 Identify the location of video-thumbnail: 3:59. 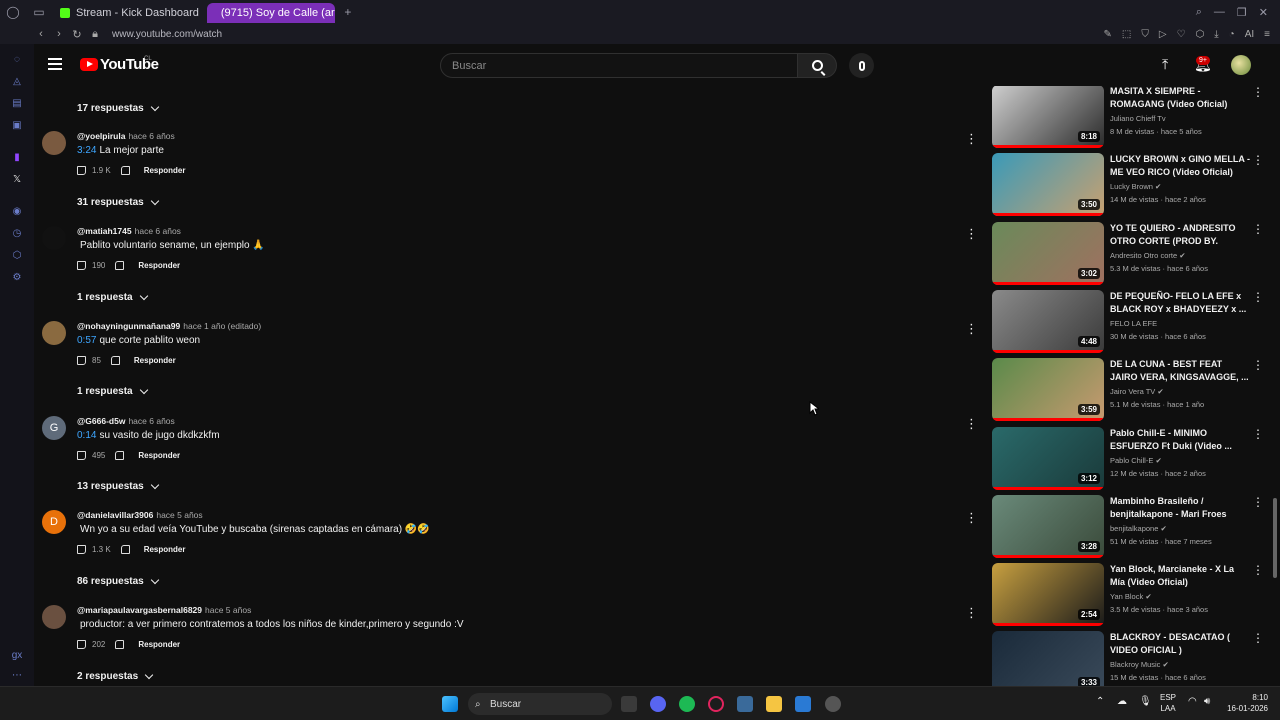
(1048, 389).